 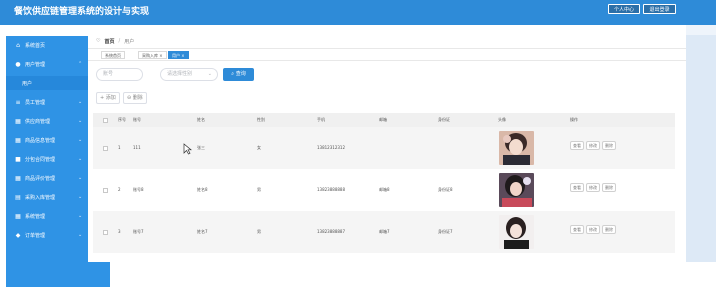 What do you see at coordinates (129, 42) in the screenshot?
I see `breadcrumb-current: 用户` at bounding box center [129, 42].